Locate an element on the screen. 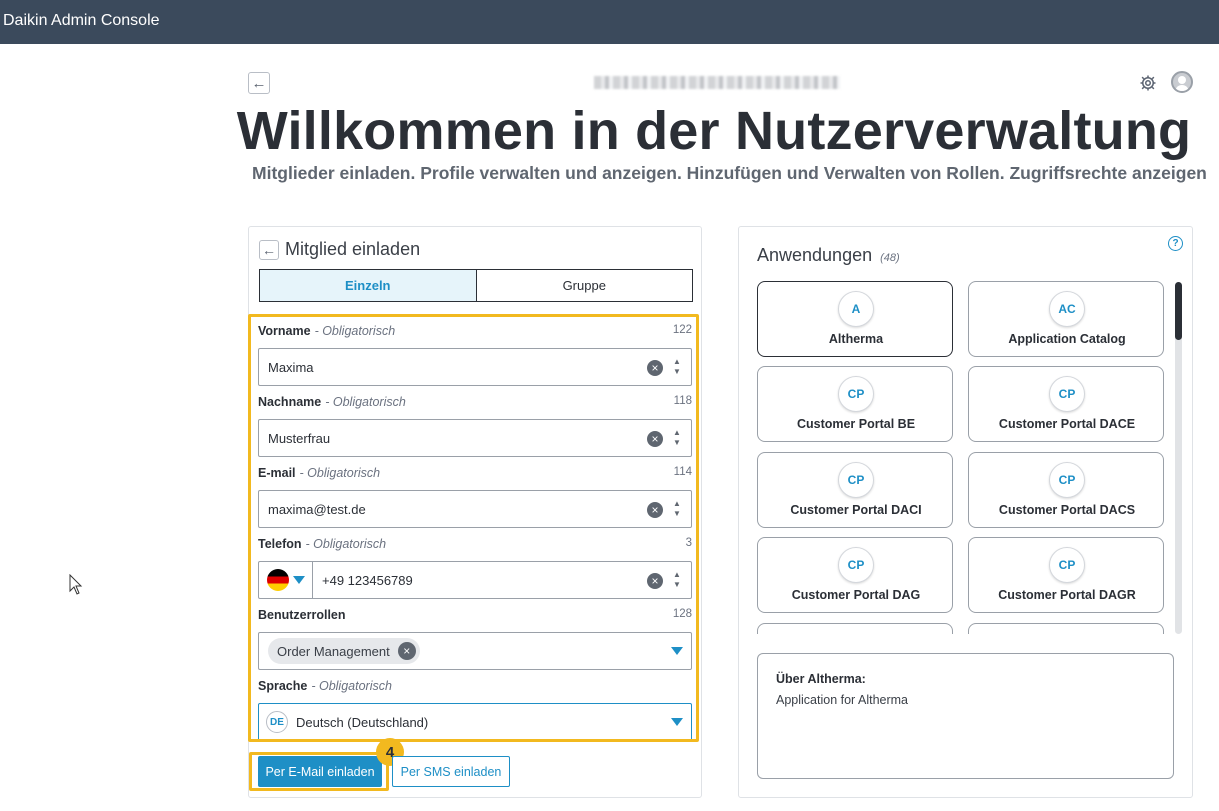  app-name: Application Catalog is located at coordinates (1067, 339).